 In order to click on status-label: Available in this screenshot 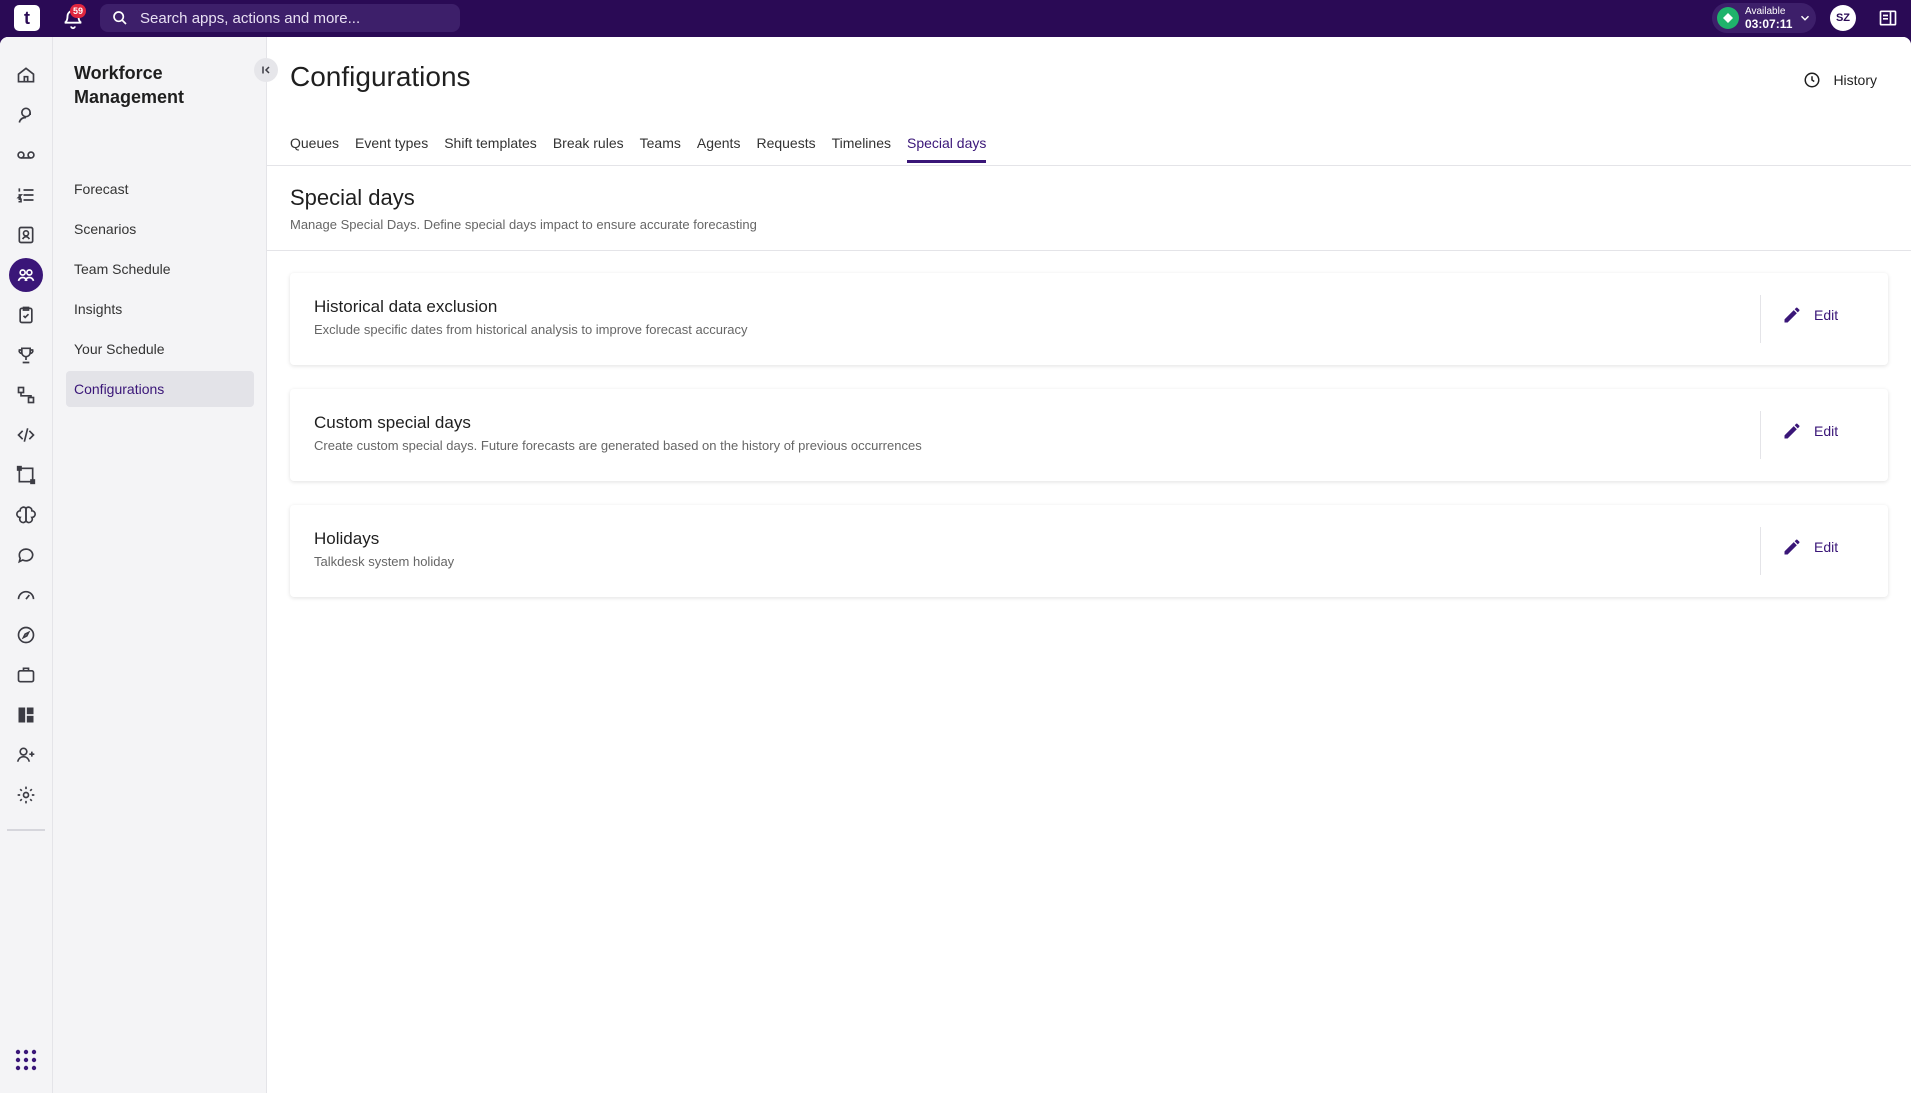, I will do `click(1765, 11)`.